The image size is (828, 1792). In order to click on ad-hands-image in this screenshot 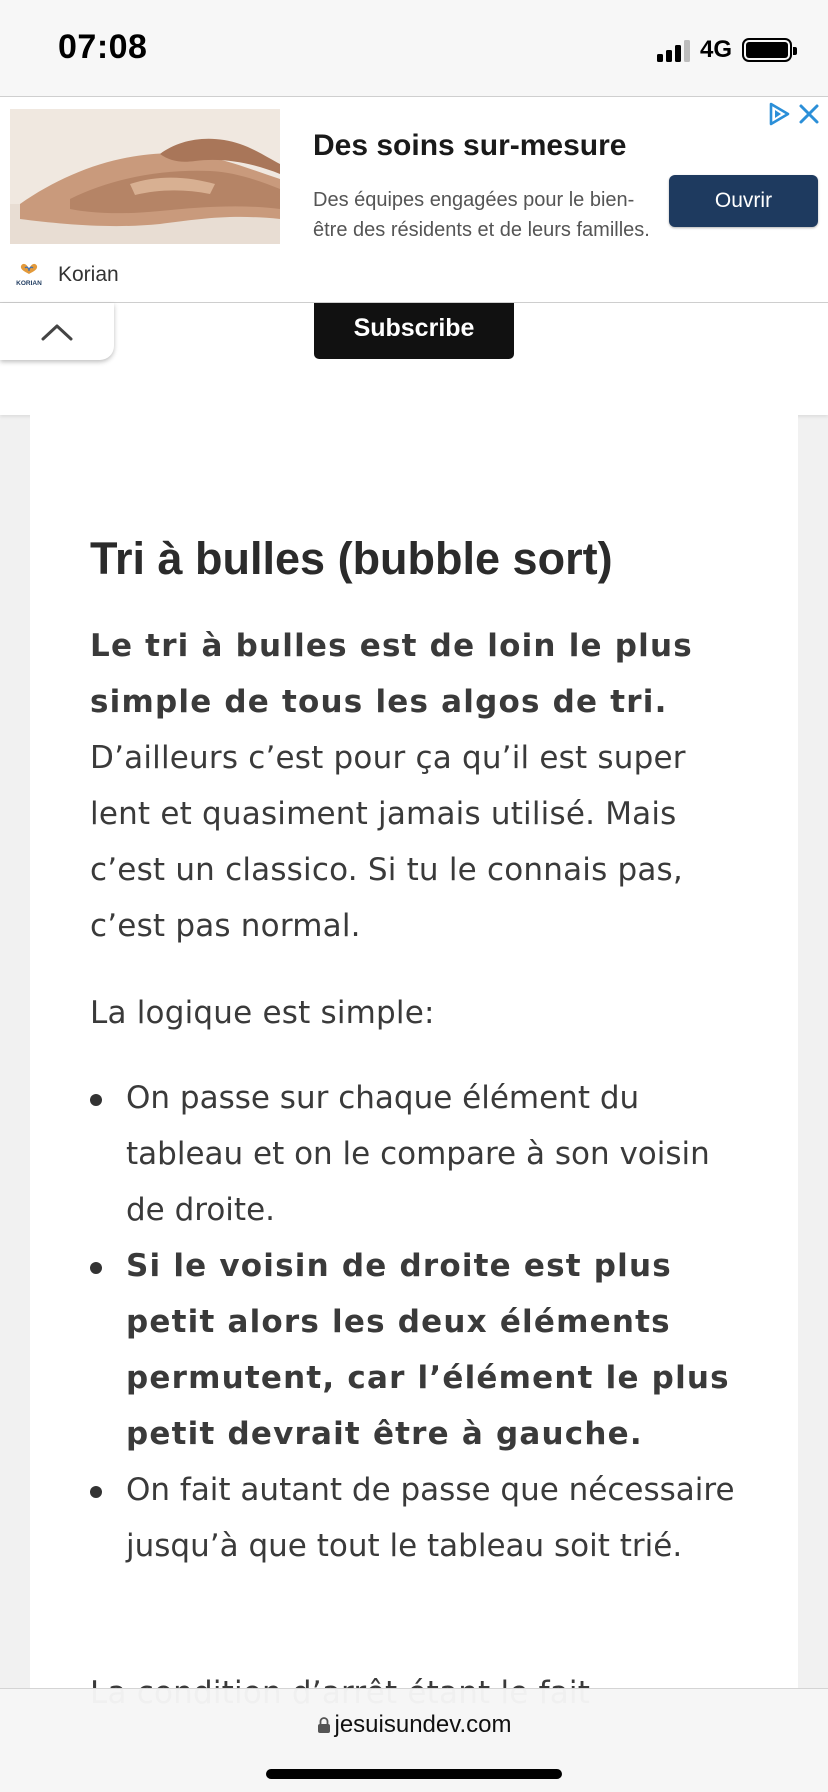, I will do `click(145, 176)`.